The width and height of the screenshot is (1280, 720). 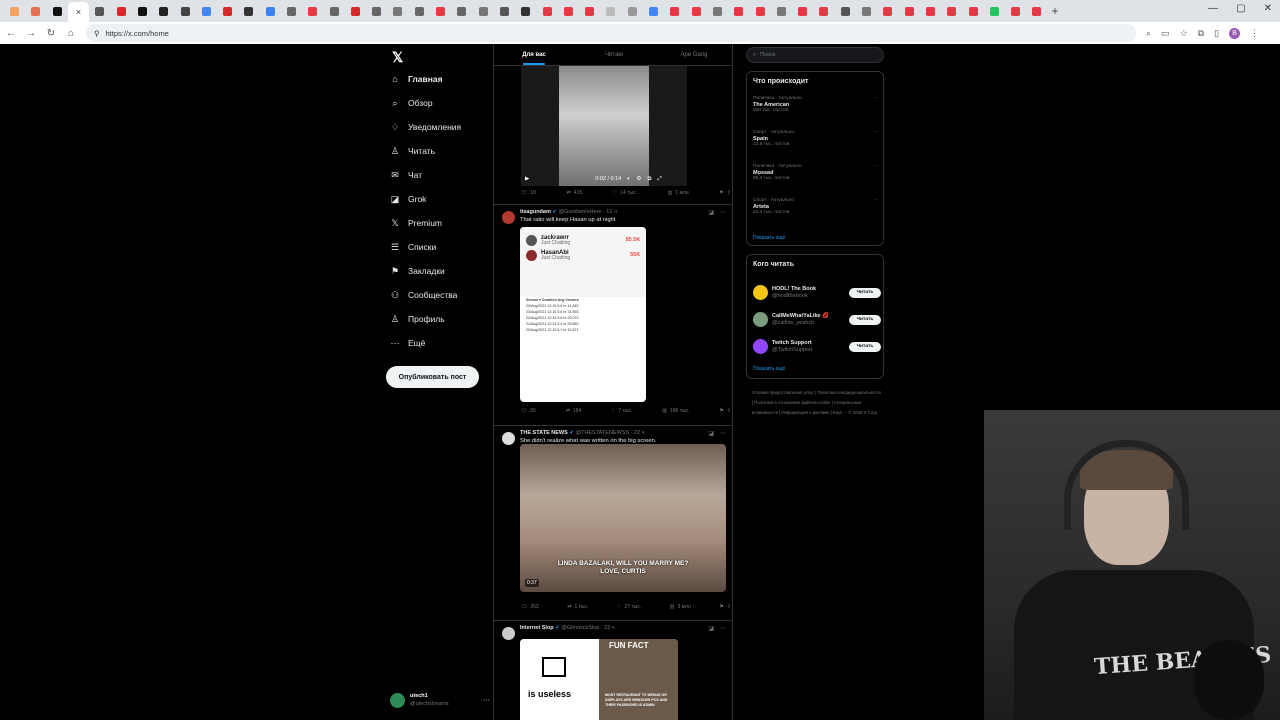 What do you see at coordinates (577, 607) in the screenshot?
I see `repost-action: ⇄ 1 тыс.` at bounding box center [577, 607].